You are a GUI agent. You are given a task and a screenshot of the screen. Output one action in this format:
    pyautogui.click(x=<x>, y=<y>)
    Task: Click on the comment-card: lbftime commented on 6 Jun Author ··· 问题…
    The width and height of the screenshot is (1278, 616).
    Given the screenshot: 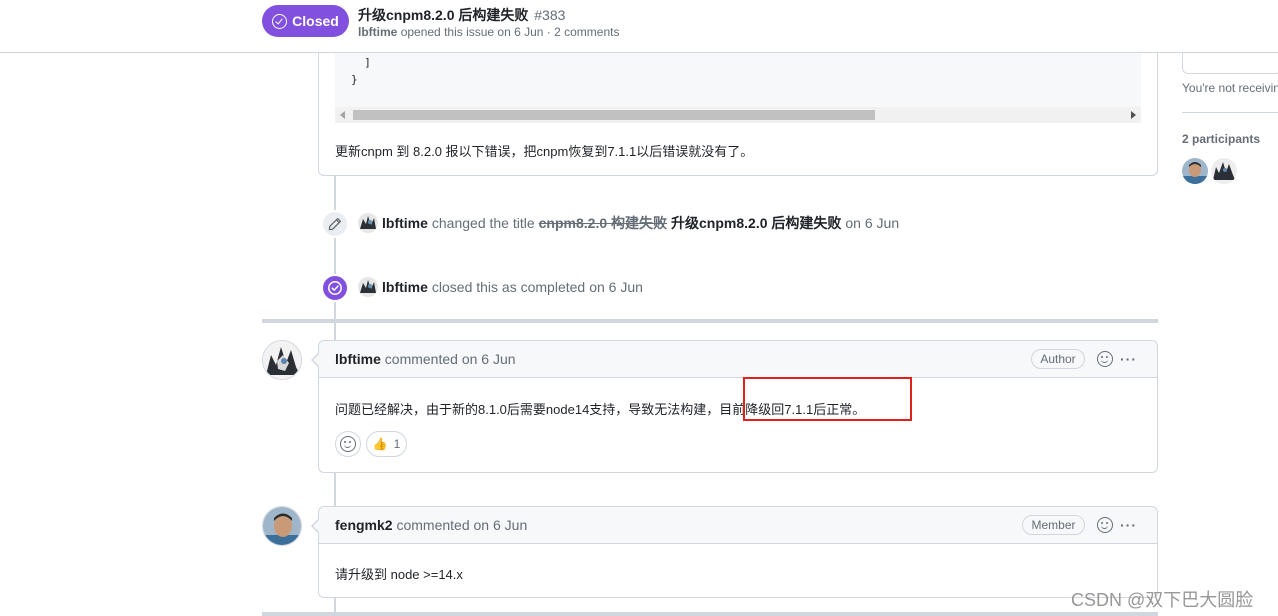 What is the action you would take?
    pyautogui.click(x=734, y=406)
    